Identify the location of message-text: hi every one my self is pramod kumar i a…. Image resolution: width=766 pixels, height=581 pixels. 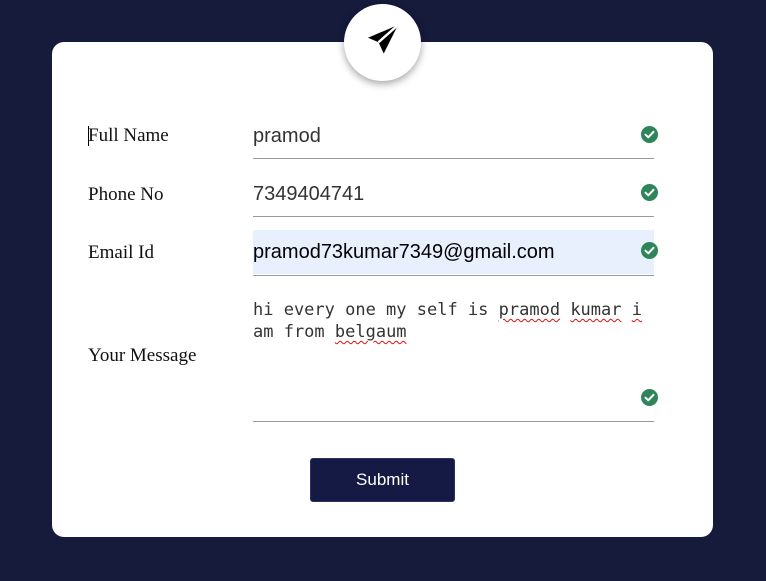
(453, 321).